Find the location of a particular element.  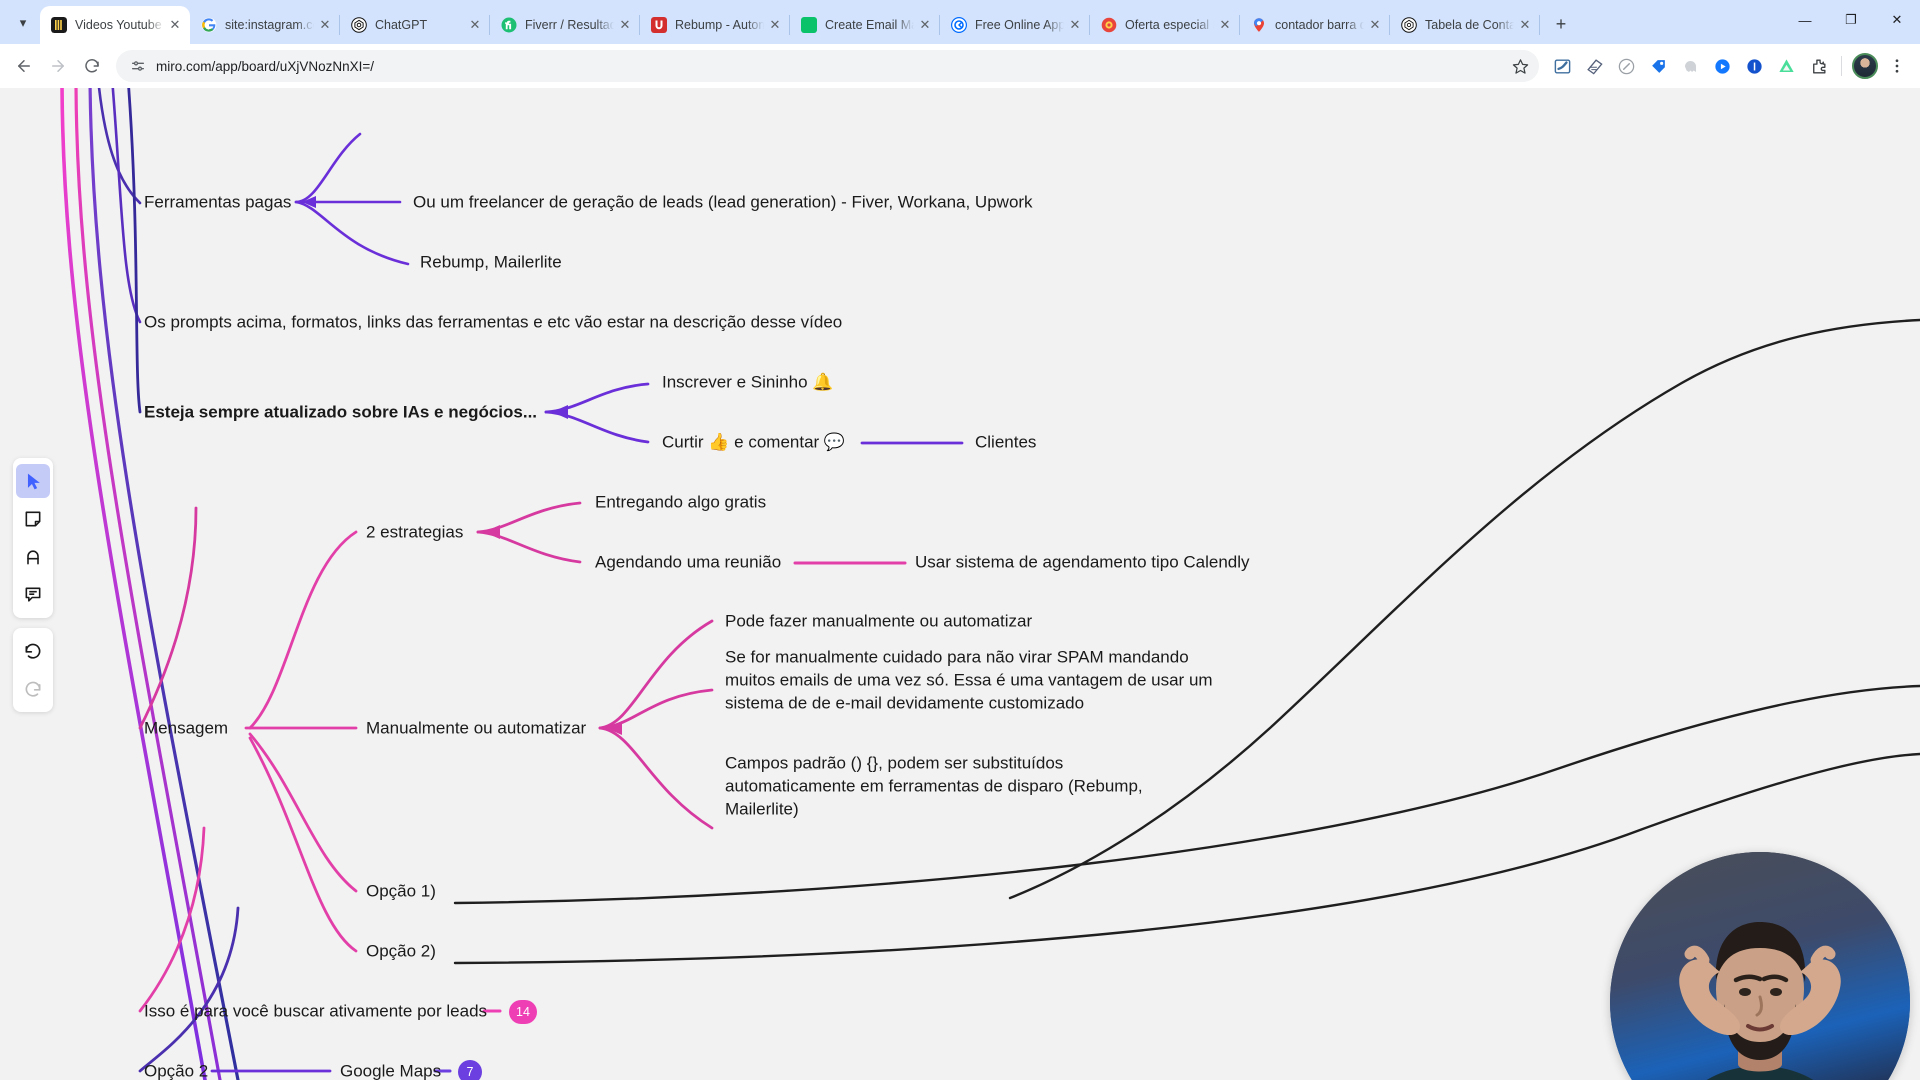

puzzle-extensions-icon is located at coordinates (1818, 66).